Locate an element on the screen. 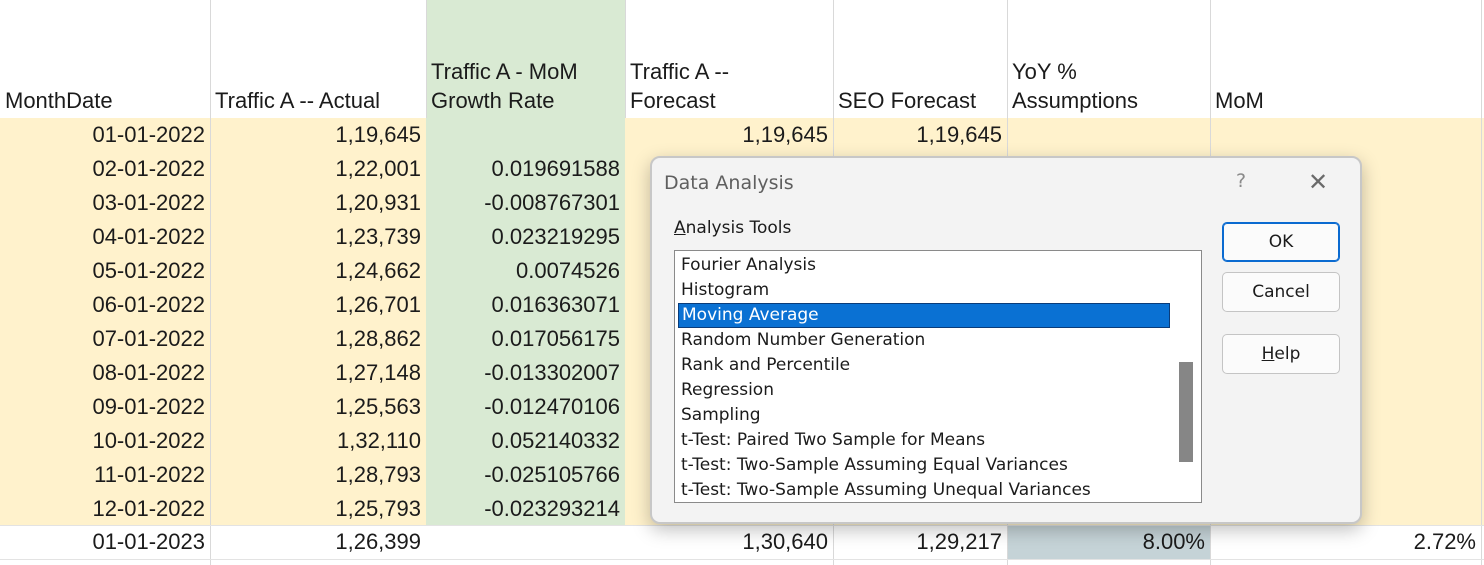 The height and width of the screenshot is (565, 1484). cell-traffic-actual: 1,25,563 is located at coordinates (318, 407).